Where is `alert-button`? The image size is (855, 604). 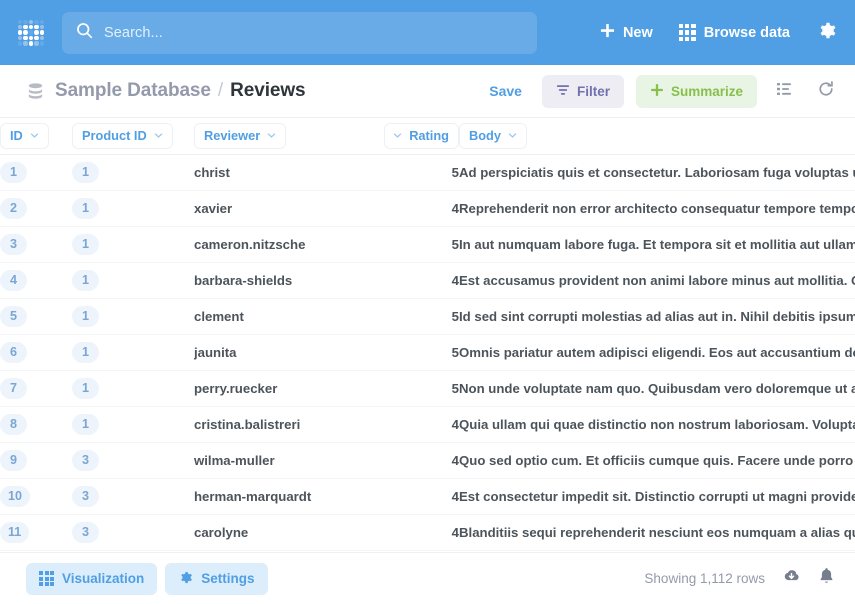
alert-button is located at coordinates (826, 578).